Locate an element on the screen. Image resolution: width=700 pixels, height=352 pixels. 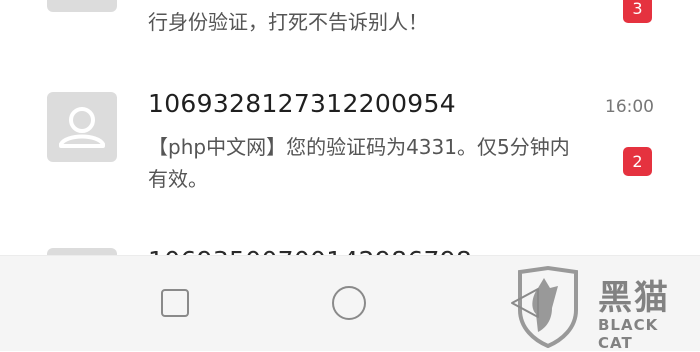
message-time: 16:00 is located at coordinates (629, 107).